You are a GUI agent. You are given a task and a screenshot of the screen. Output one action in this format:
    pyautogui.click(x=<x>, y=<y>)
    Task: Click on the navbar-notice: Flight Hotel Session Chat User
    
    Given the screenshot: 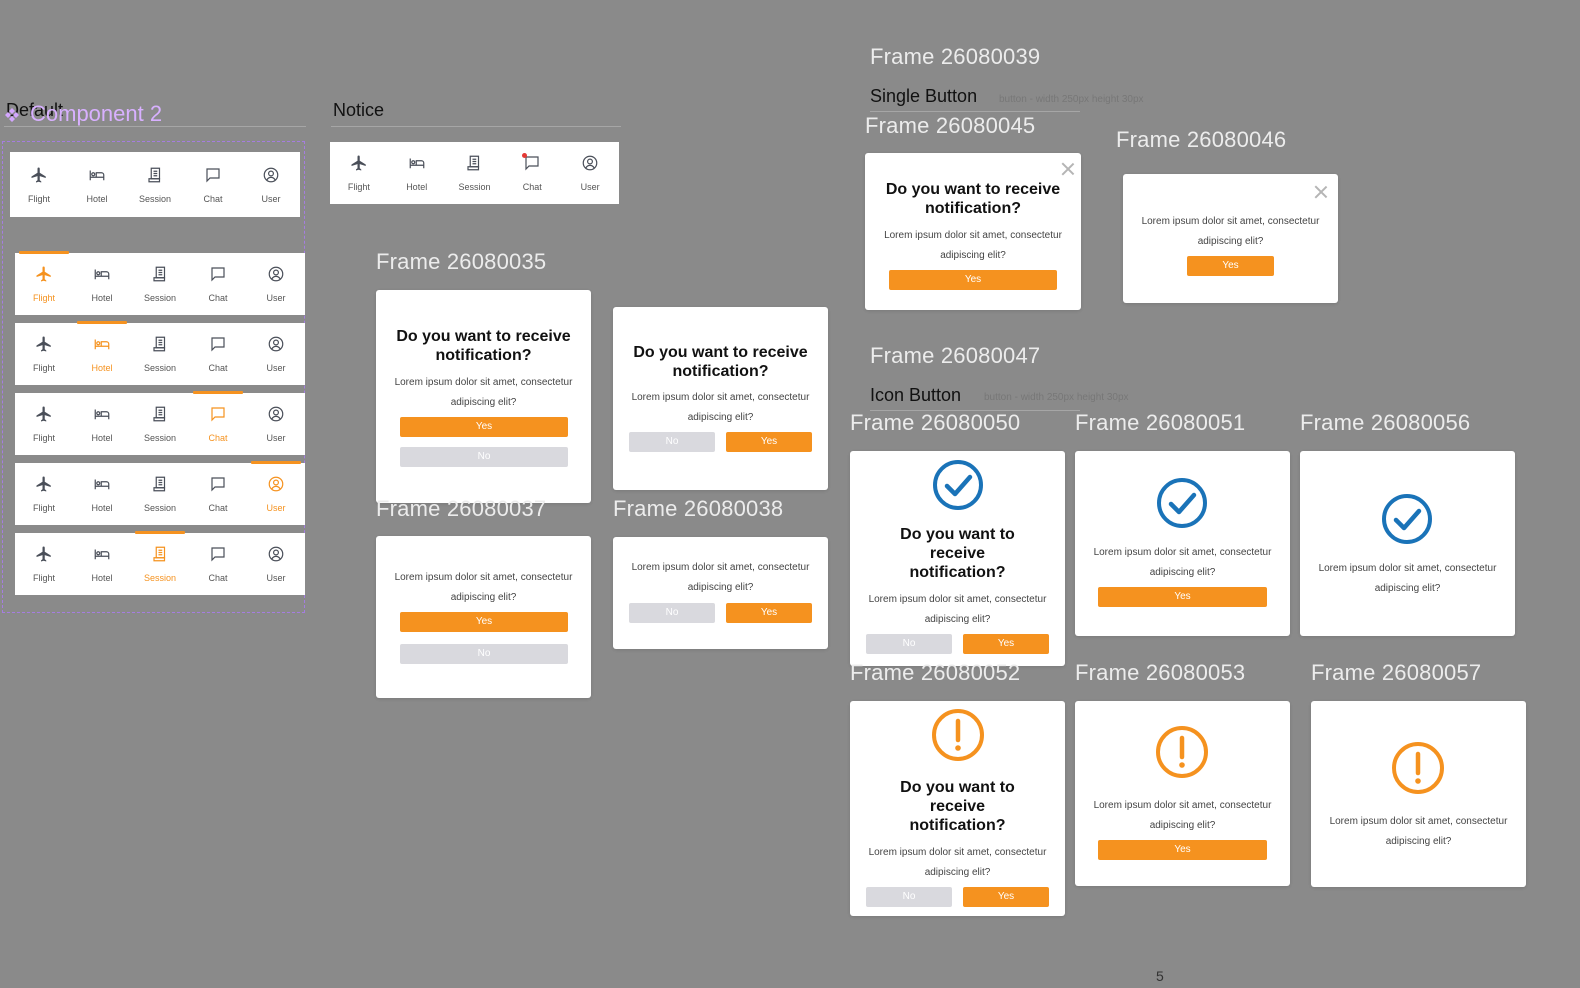 What is the action you would take?
    pyautogui.click(x=474, y=173)
    